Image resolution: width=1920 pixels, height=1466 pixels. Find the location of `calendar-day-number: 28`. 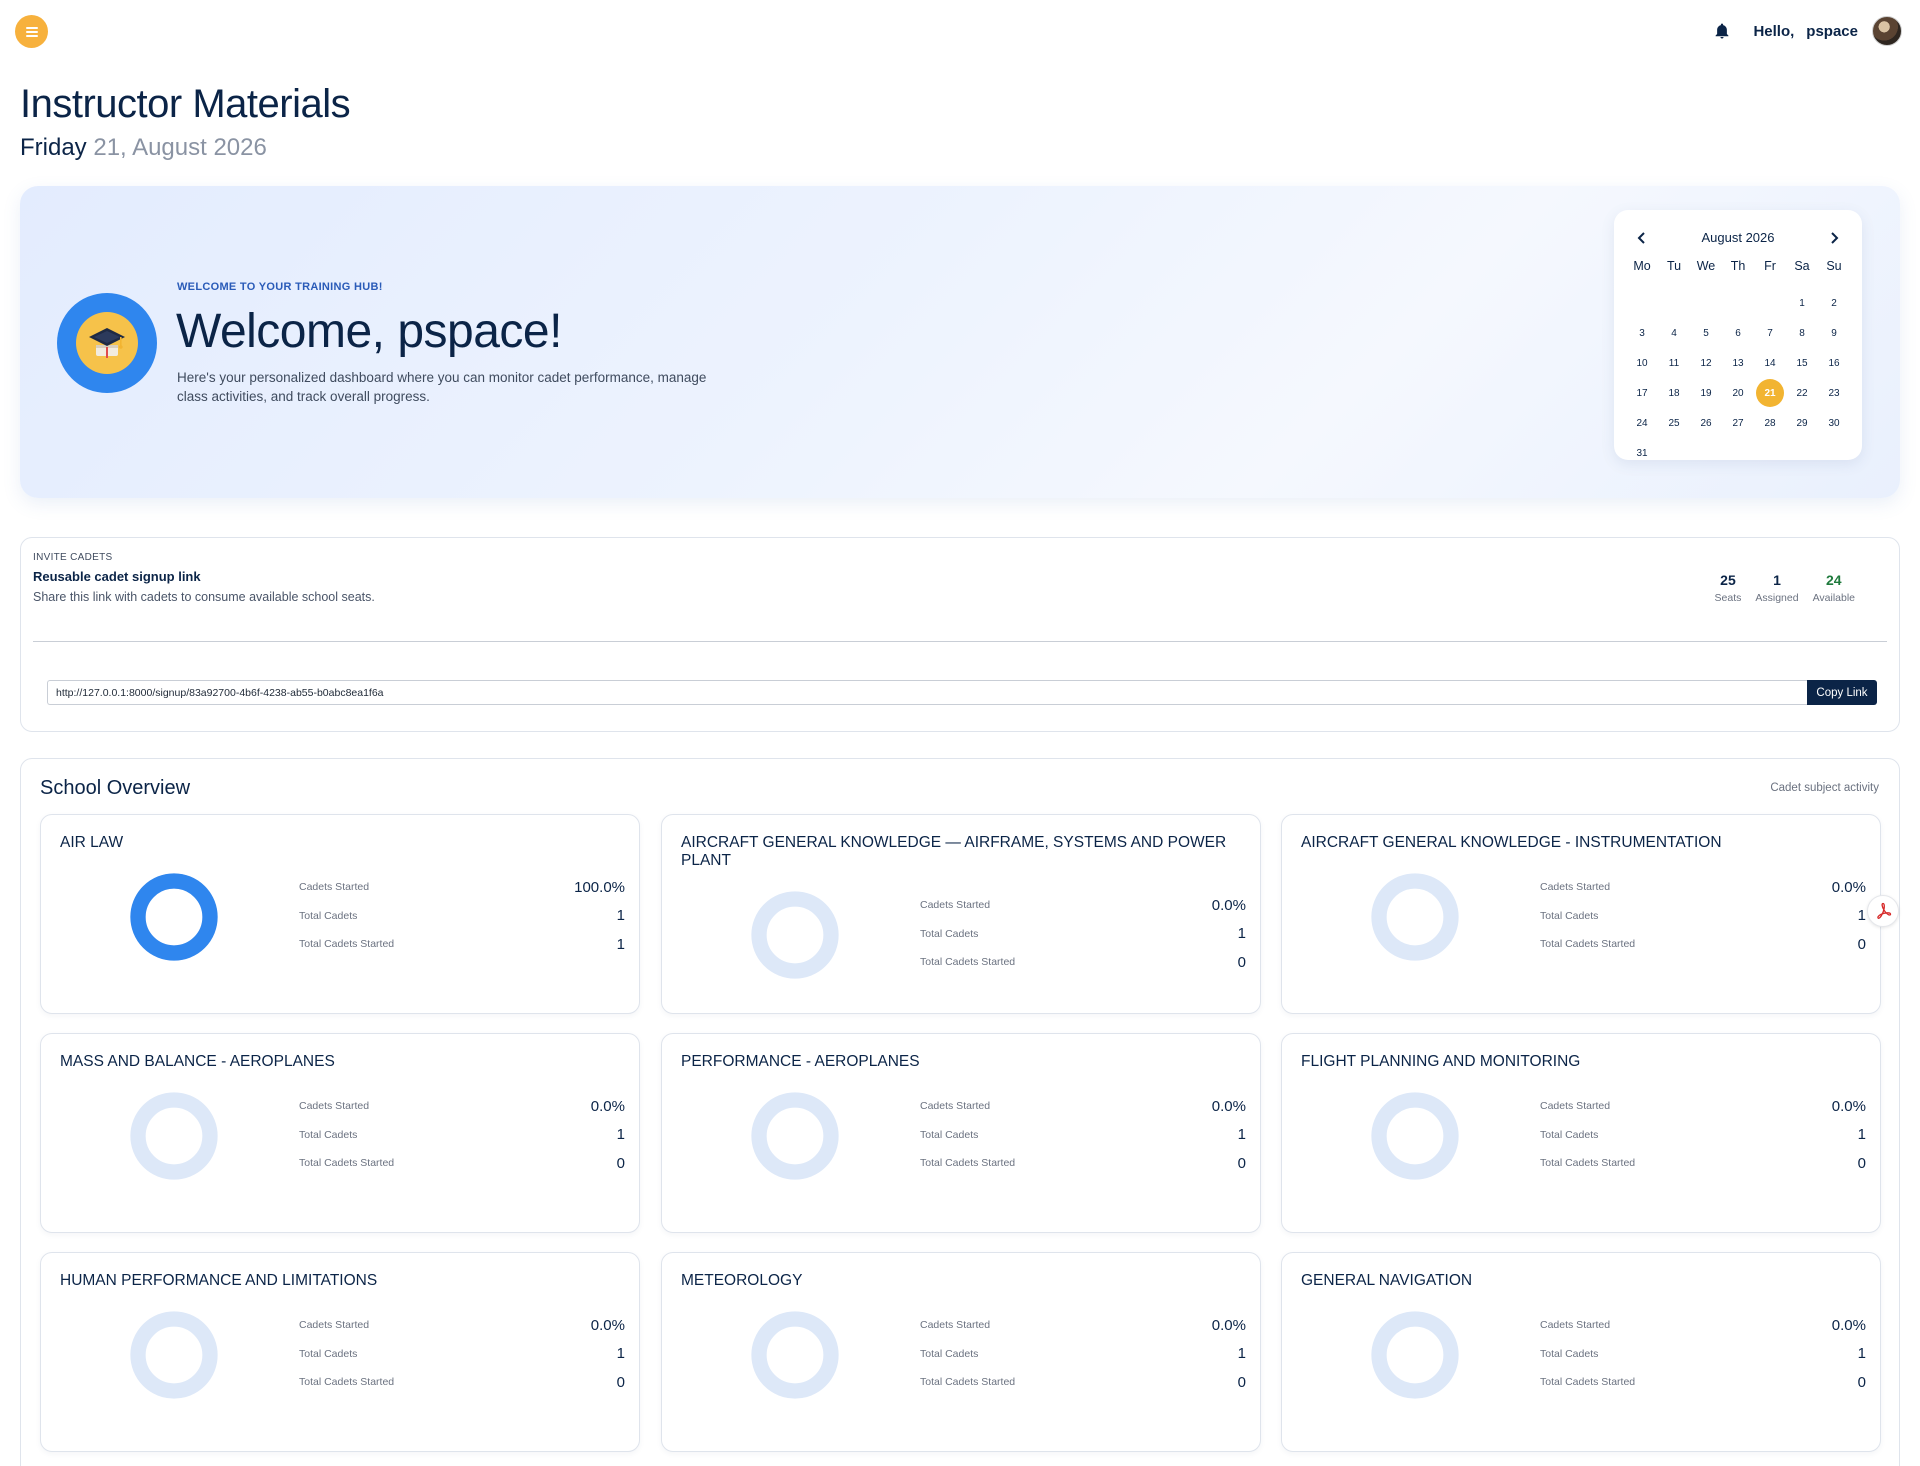

calendar-day-number: 28 is located at coordinates (1770, 423).